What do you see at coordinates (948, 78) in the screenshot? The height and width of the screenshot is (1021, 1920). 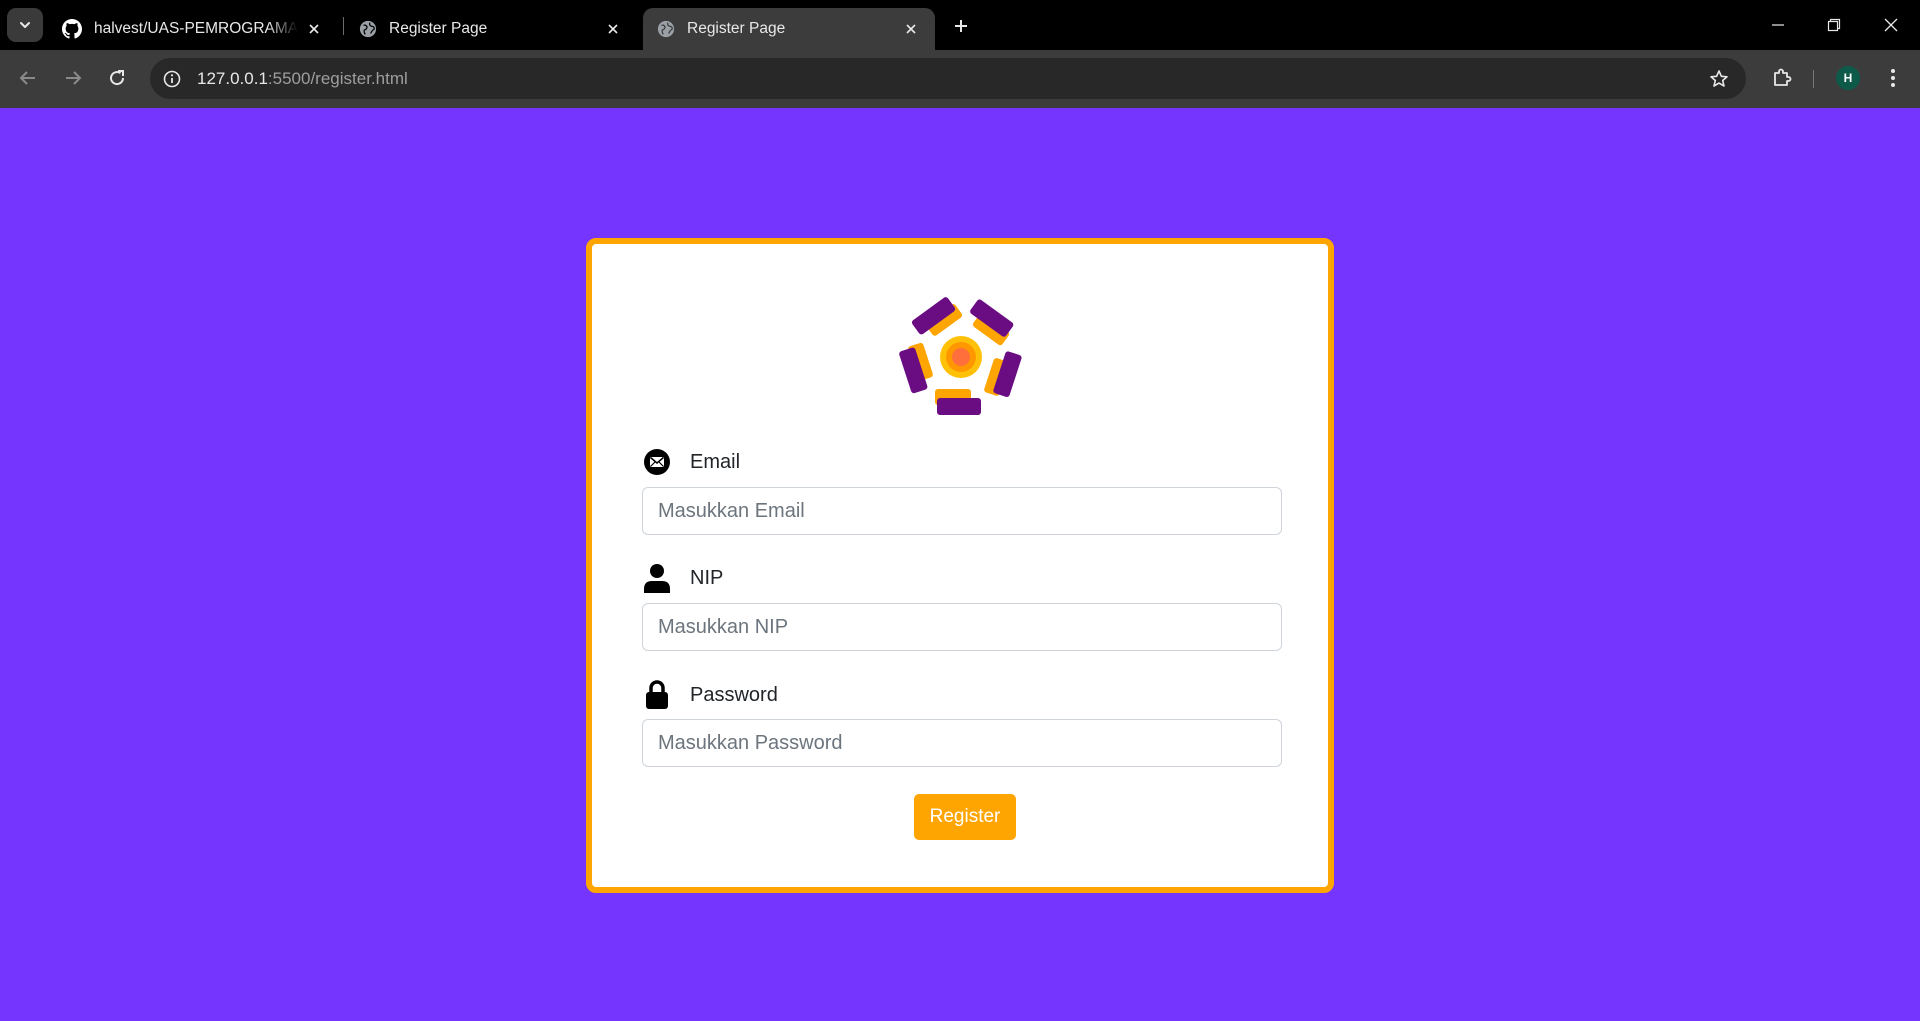 I see `address-bar: 127.0.0.1:5500/register.html` at bounding box center [948, 78].